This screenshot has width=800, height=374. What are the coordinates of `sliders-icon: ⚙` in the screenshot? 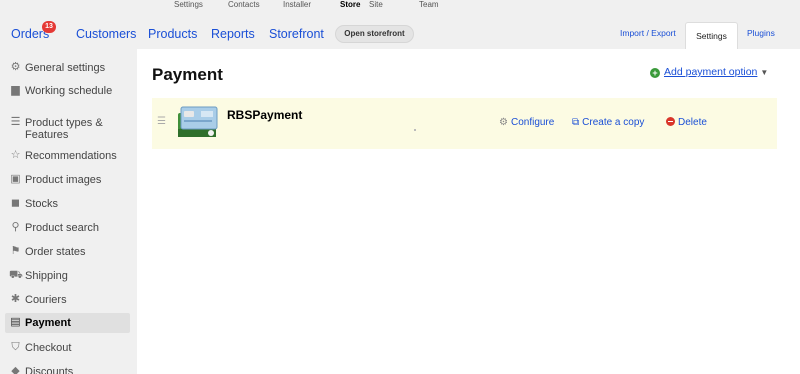 It's located at (15, 67).